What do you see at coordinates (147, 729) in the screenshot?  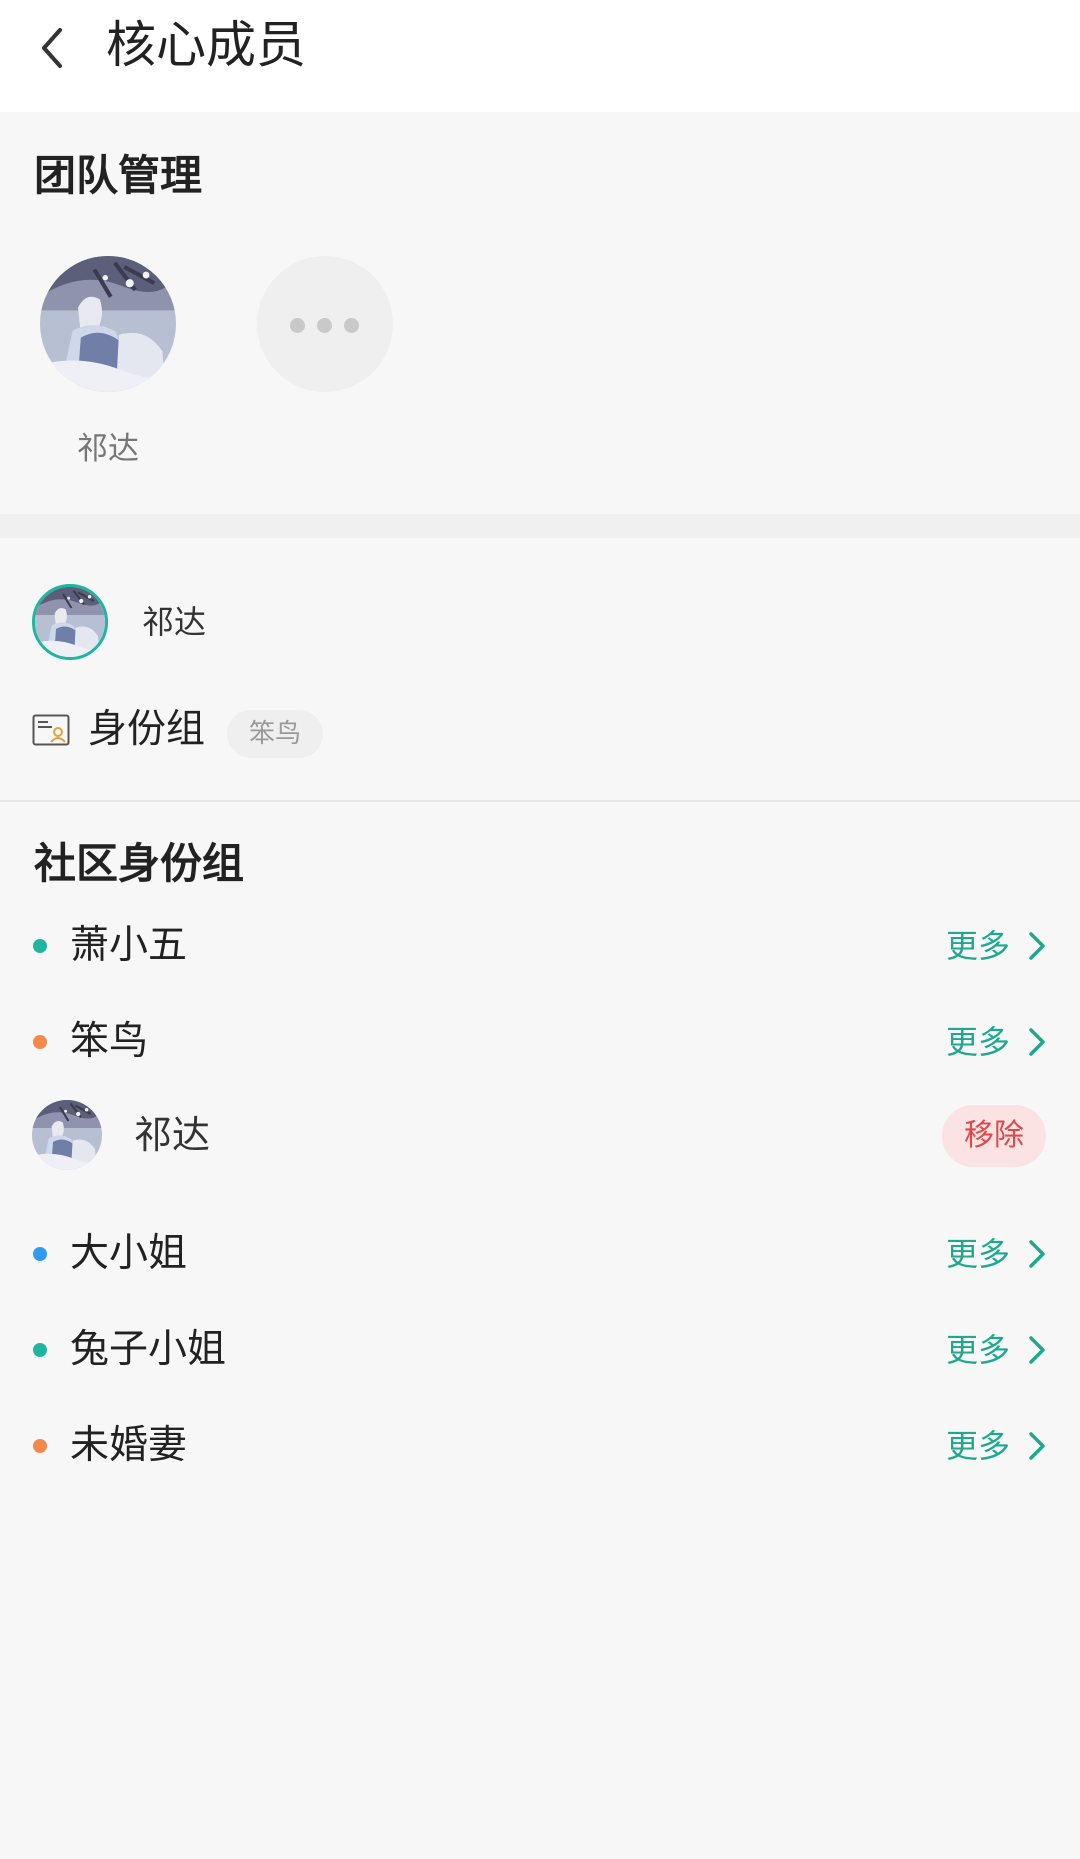 I see `identity-group-label: 身份组` at bounding box center [147, 729].